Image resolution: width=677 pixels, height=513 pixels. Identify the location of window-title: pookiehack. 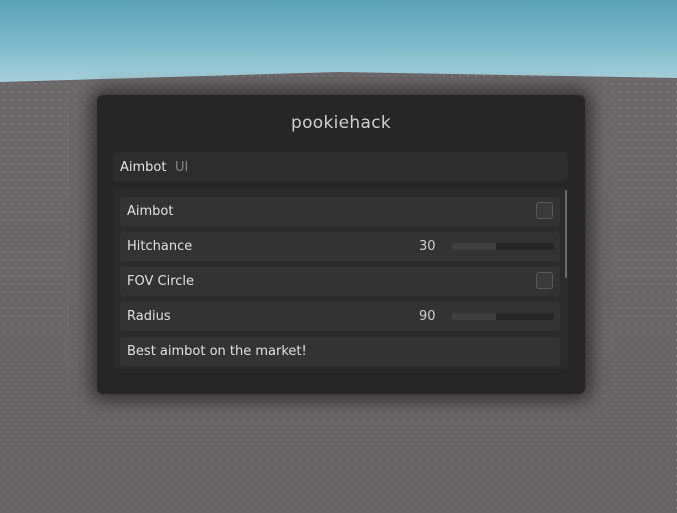
(340, 123).